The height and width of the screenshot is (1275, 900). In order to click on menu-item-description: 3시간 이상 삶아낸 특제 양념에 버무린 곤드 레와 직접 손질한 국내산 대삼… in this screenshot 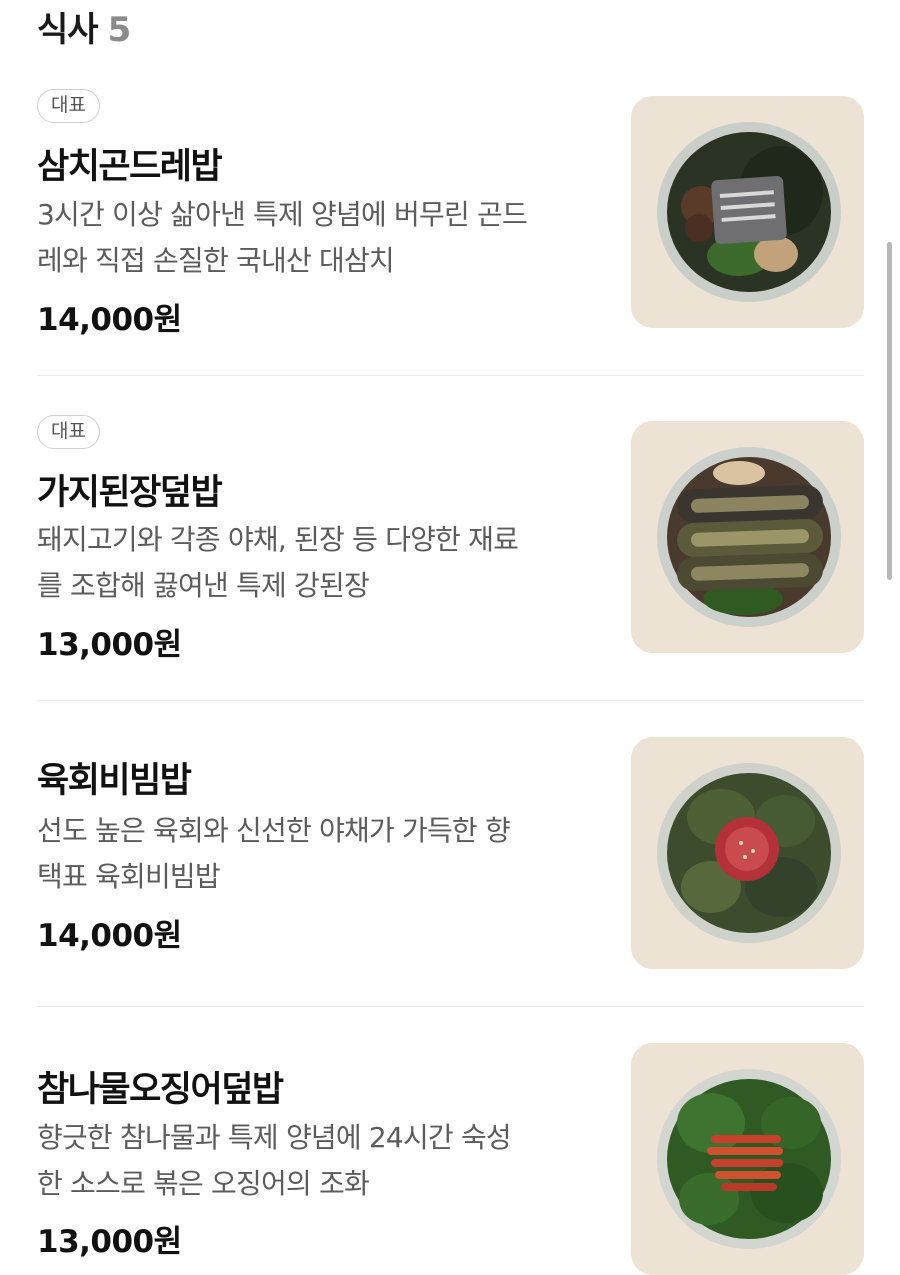, I will do `click(282, 237)`.